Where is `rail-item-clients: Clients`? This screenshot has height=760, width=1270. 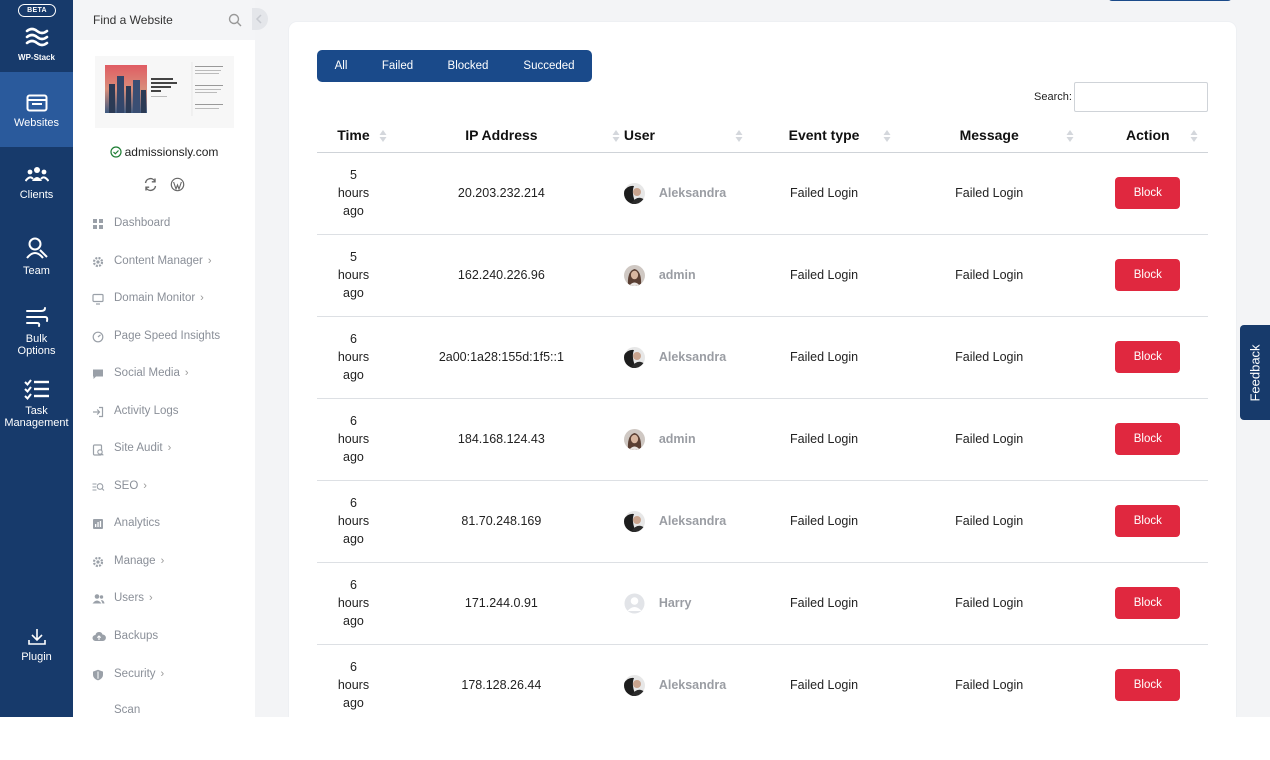
rail-item-clients: Clients is located at coordinates (36, 183).